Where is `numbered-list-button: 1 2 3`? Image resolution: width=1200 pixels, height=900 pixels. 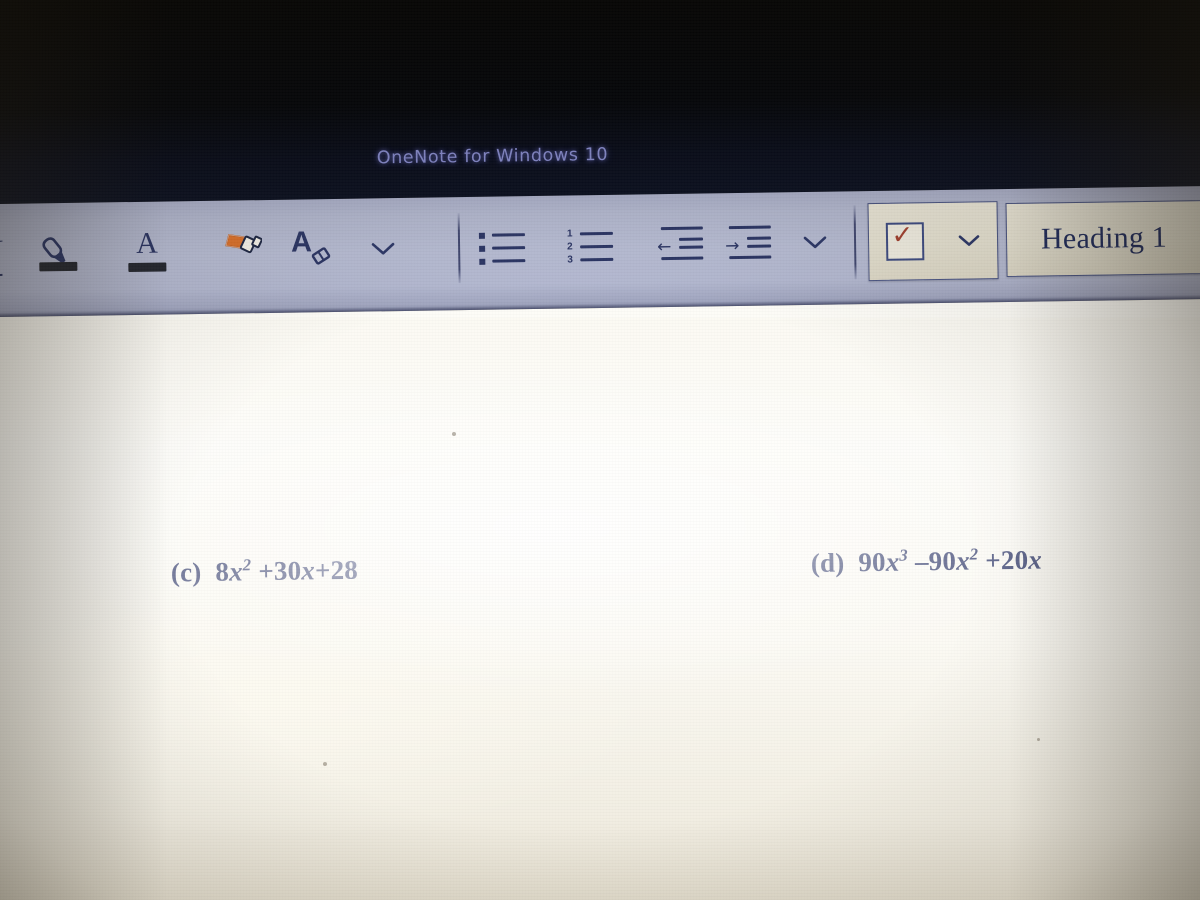 numbered-list-button: 1 2 3 is located at coordinates (590, 246).